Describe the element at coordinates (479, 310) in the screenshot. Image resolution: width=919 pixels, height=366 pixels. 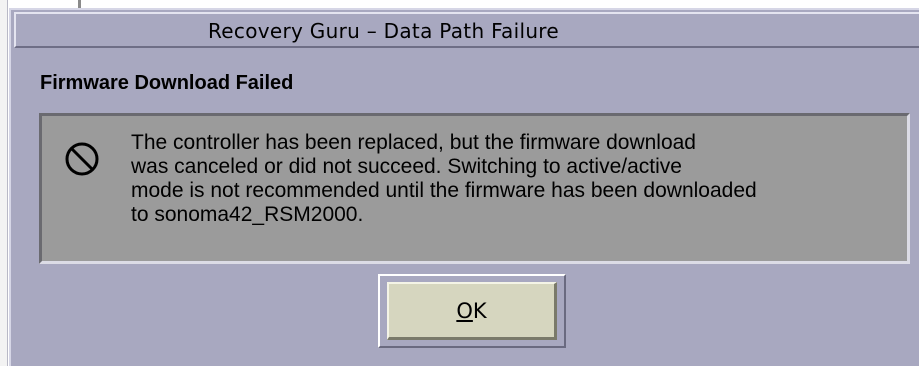
I see `ok-label-rest: K` at that location.